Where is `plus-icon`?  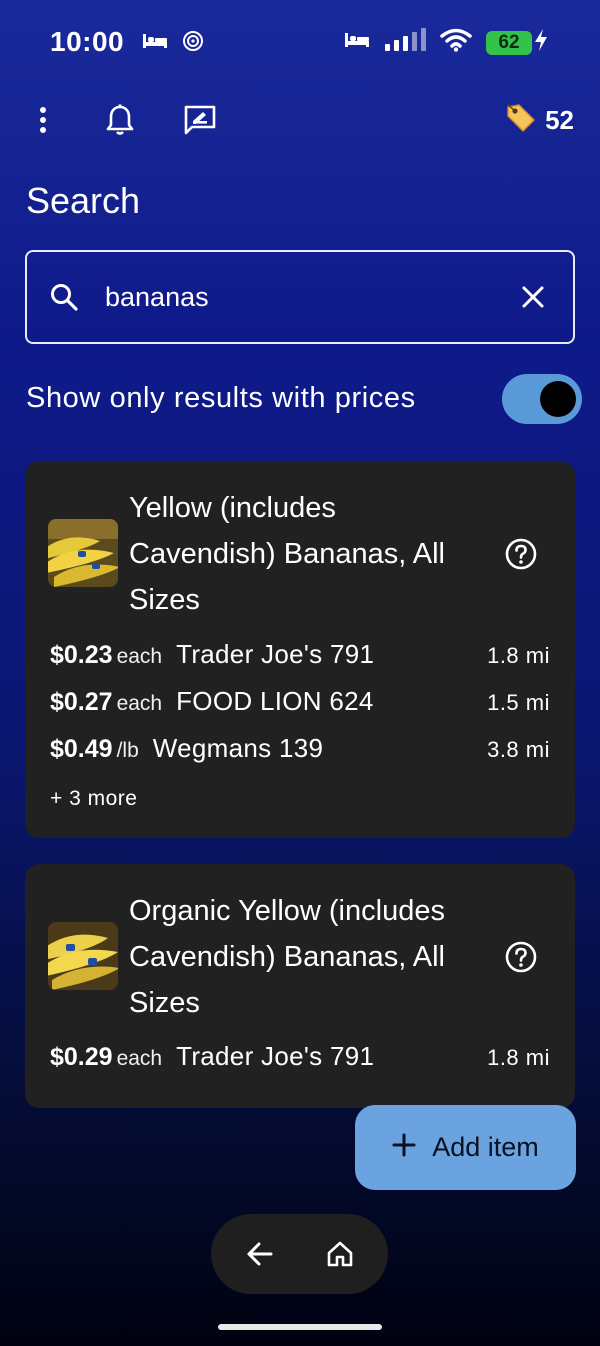
plus-icon is located at coordinates (404, 1147).